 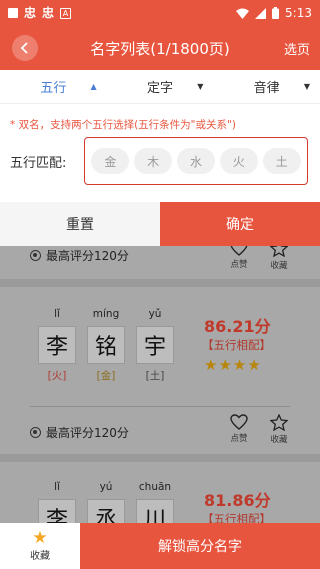 I want to click on bottom-bar: ★ 收藏 解锁高分名字, so click(x=160, y=546).